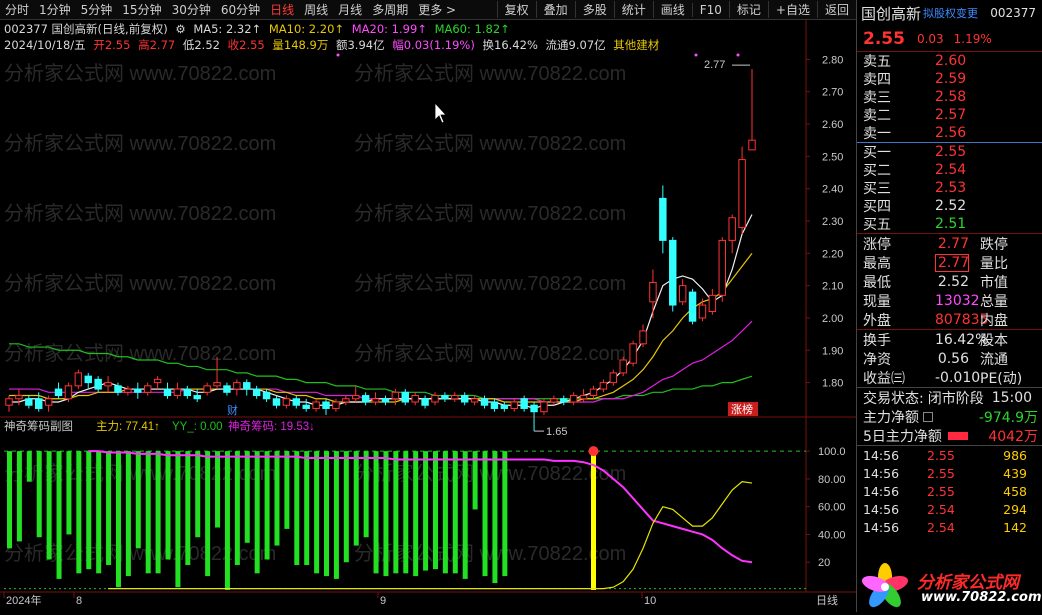 This screenshot has width=1042, height=615. What do you see at coordinates (383, 601) in the screenshot?
I see `x-tick-label: 9` at bounding box center [383, 601].